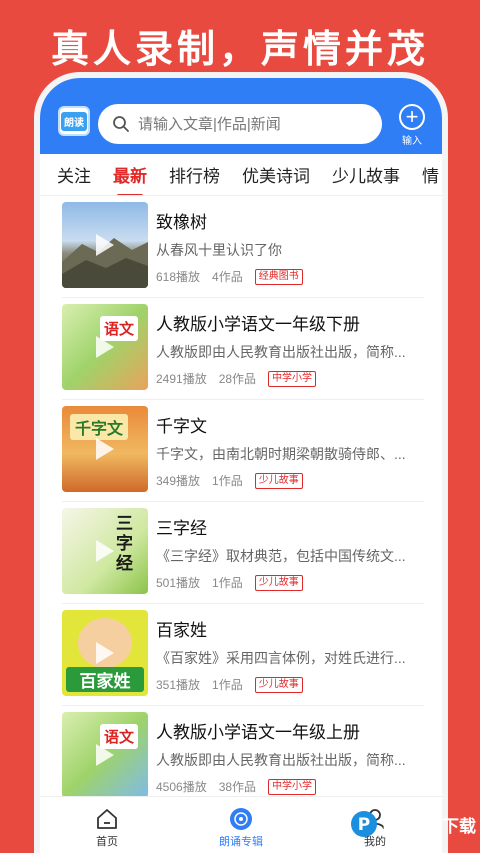 The width and height of the screenshot is (480, 853). What do you see at coordinates (121, 124) in the screenshot?
I see `search-icon` at bounding box center [121, 124].